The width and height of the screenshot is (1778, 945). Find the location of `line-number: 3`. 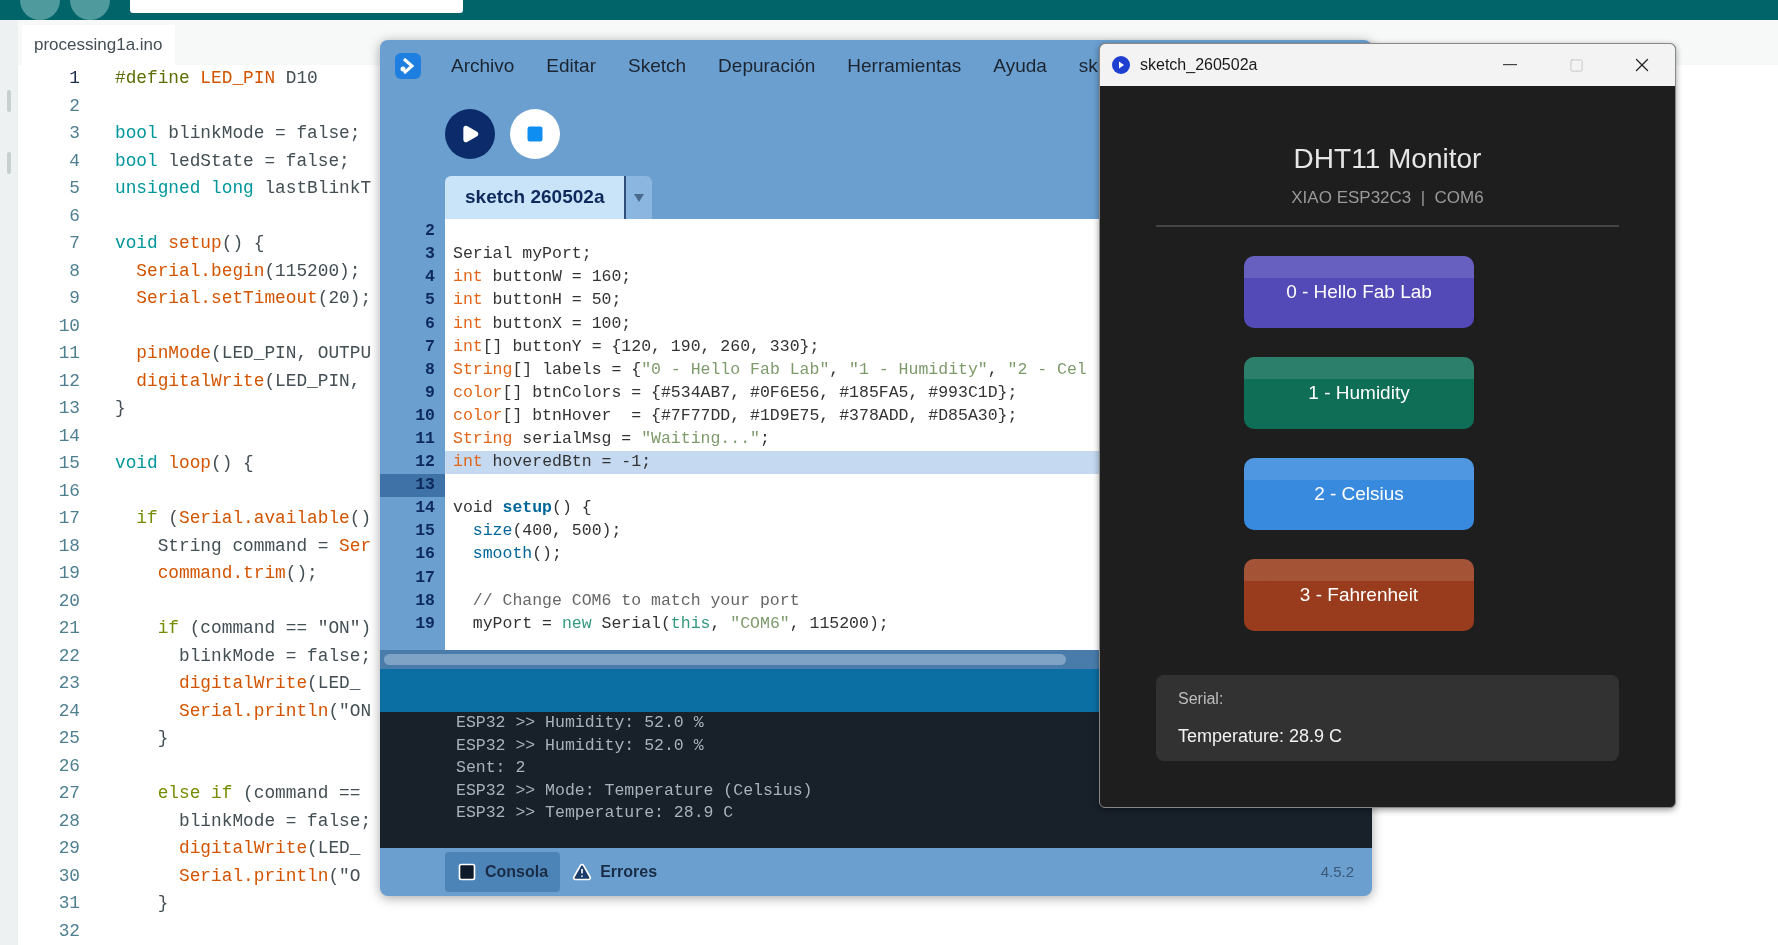

line-number: 3 is located at coordinates (430, 254).